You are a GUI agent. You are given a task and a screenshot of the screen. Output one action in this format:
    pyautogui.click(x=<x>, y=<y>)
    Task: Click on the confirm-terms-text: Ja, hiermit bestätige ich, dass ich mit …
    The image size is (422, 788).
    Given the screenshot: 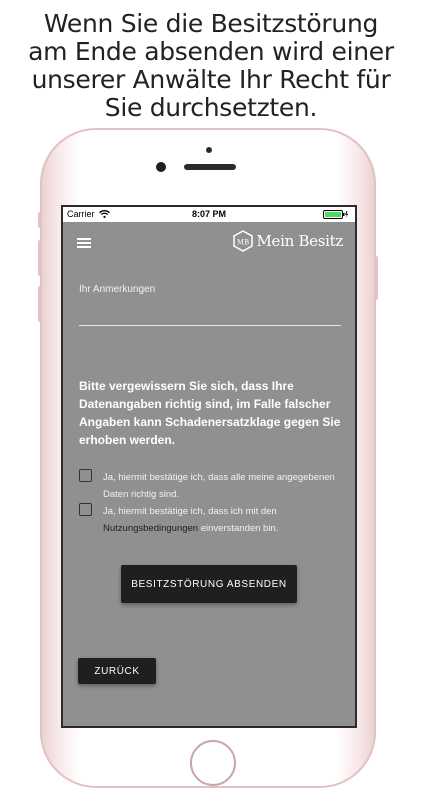 What is the action you would take?
    pyautogui.click(x=219, y=520)
    